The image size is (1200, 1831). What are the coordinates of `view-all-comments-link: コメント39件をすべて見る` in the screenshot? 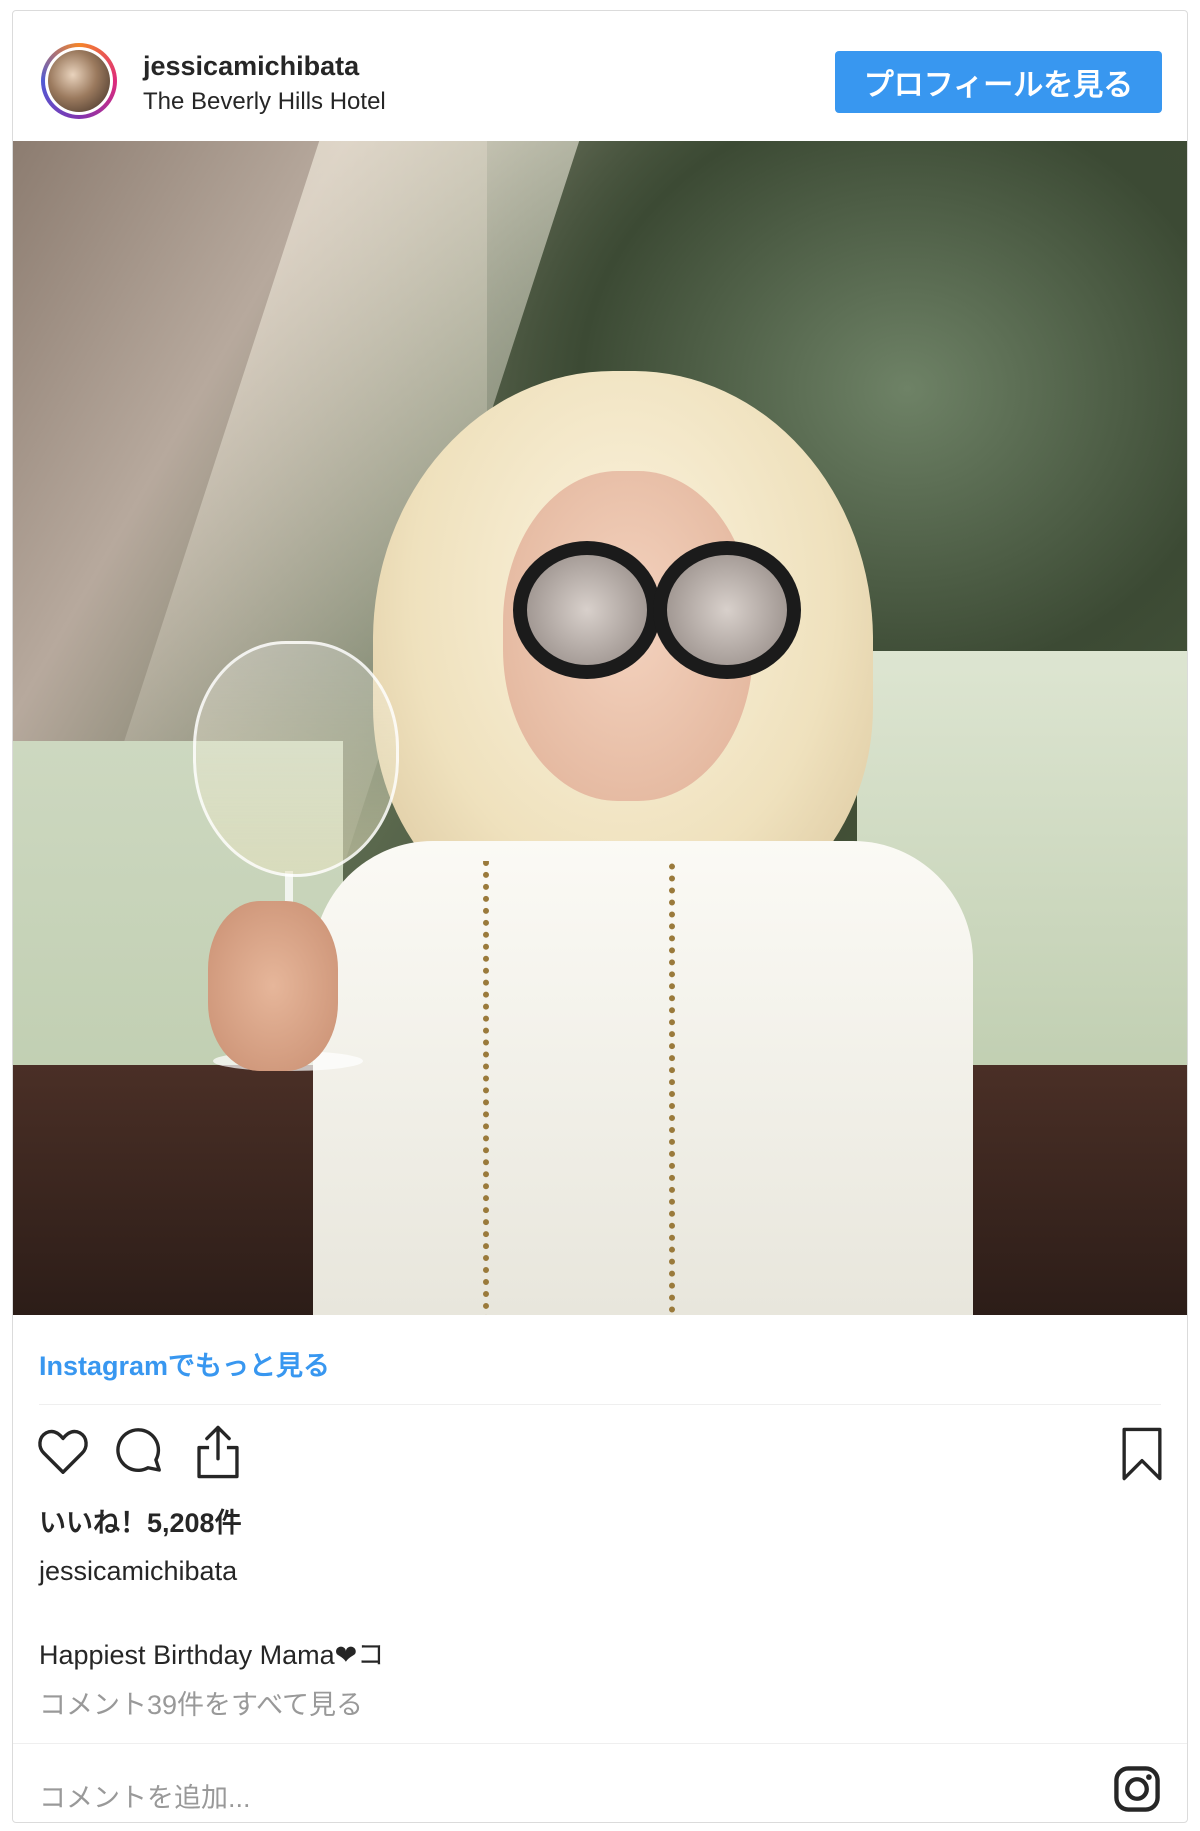 It's located at (201, 1702).